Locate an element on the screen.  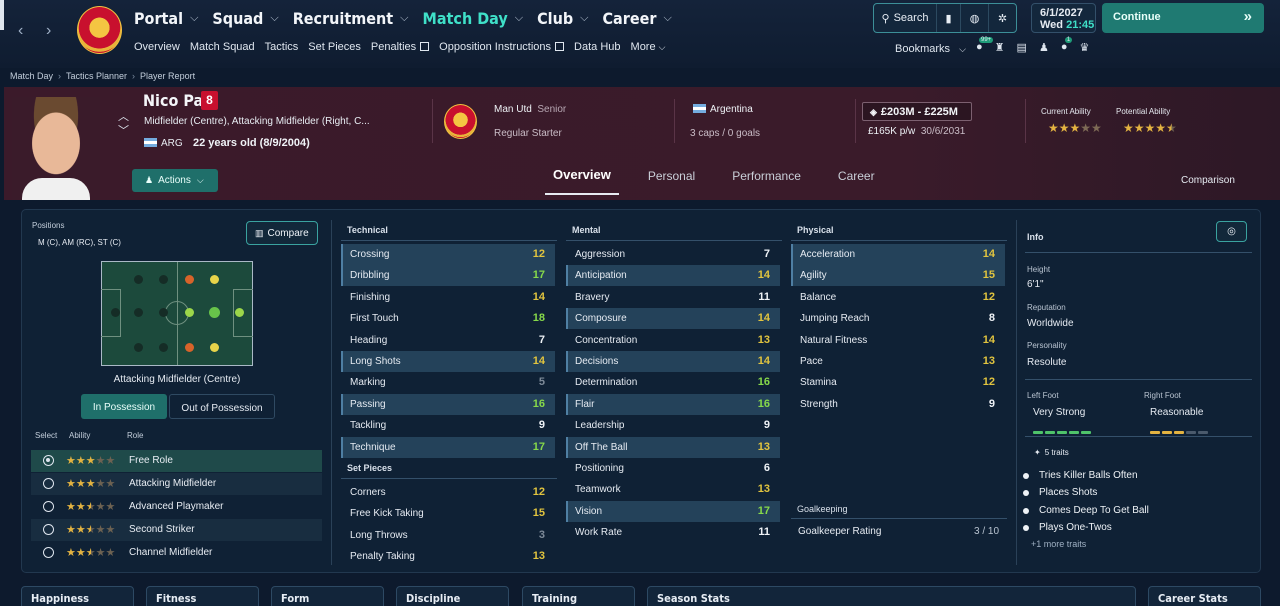
settings-button: ✲ is located at coordinates (1002, 18).